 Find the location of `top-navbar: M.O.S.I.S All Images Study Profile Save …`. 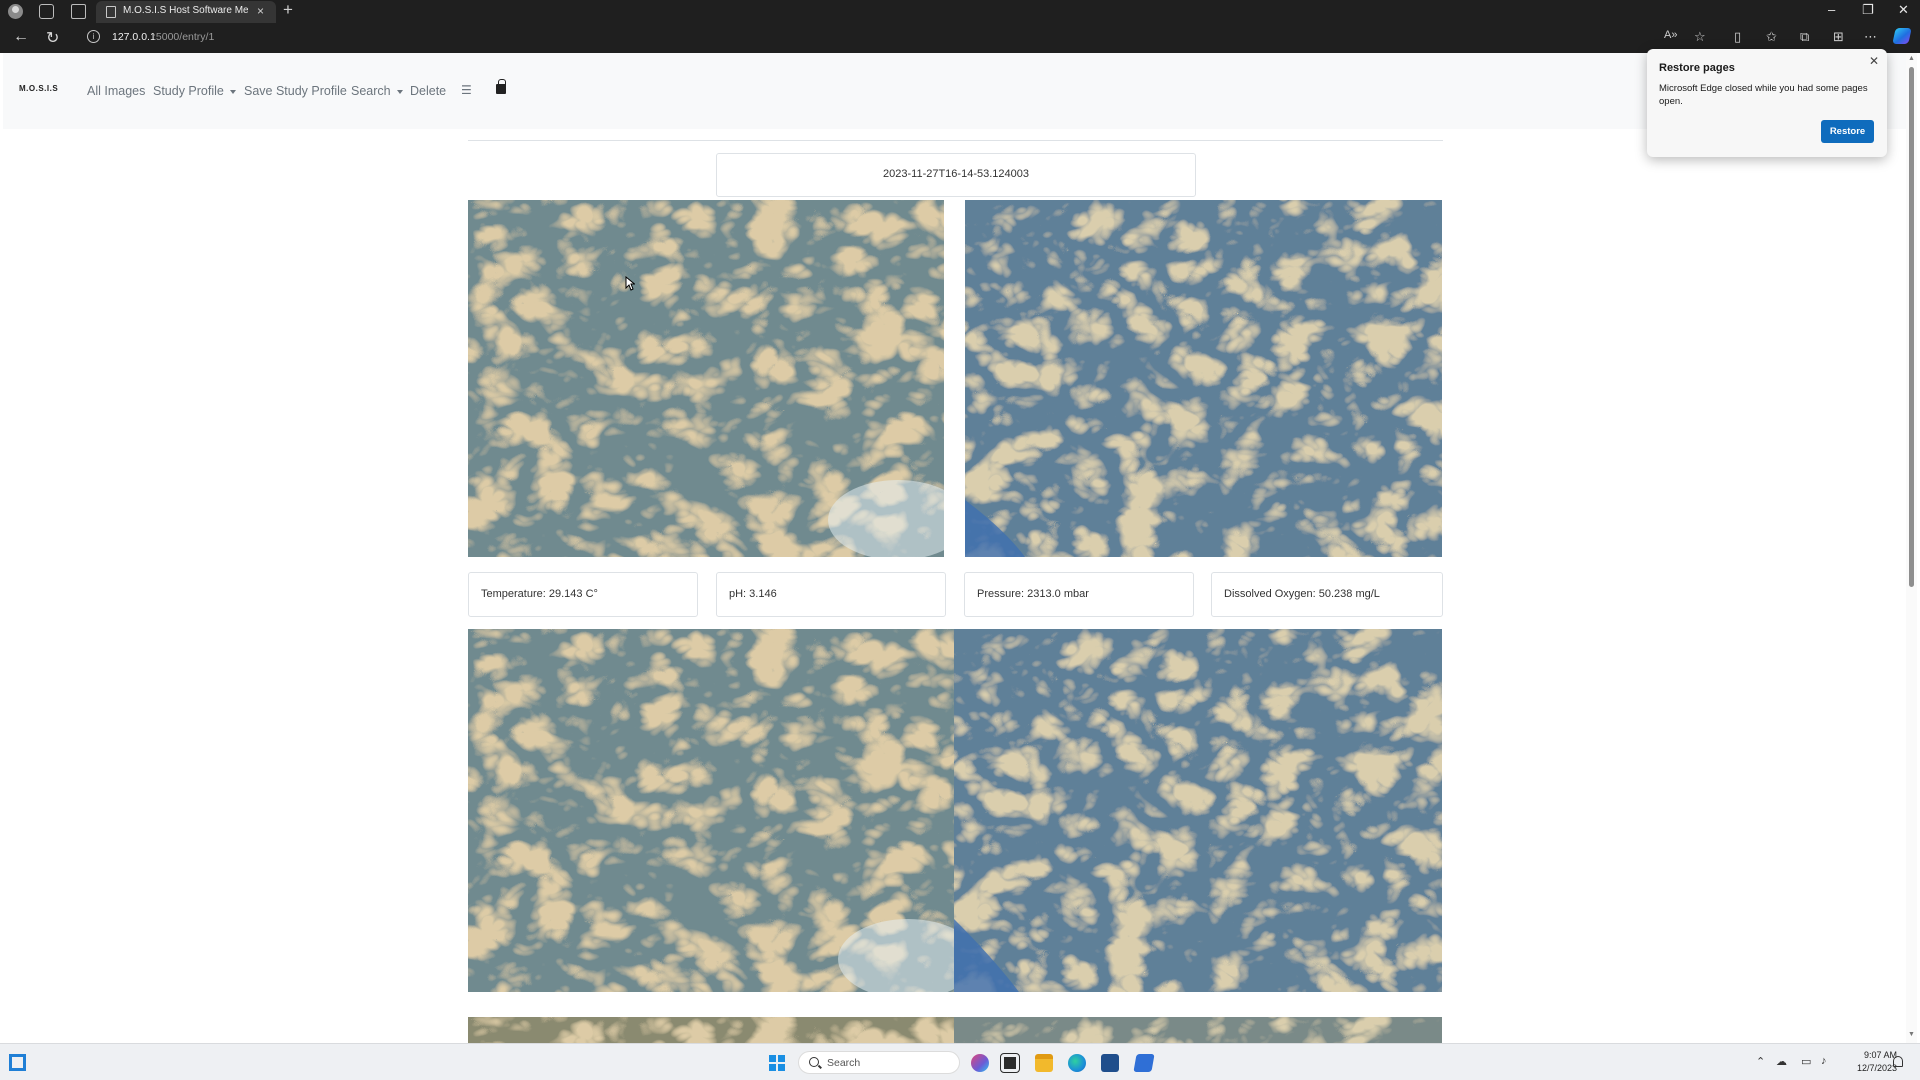

top-navbar: M.O.S.I.S All Images Study Profile Save … is located at coordinates (960, 91).